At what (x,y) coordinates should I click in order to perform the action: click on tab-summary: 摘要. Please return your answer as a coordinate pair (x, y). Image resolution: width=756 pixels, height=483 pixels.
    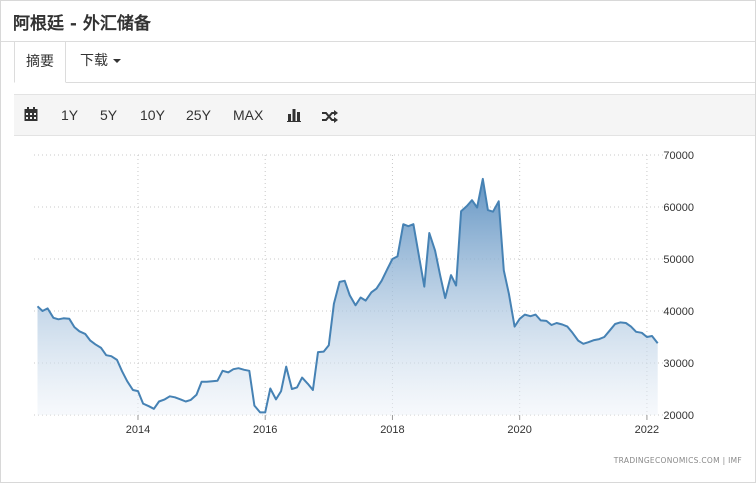
    Looking at the image, I should click on (40, 62).